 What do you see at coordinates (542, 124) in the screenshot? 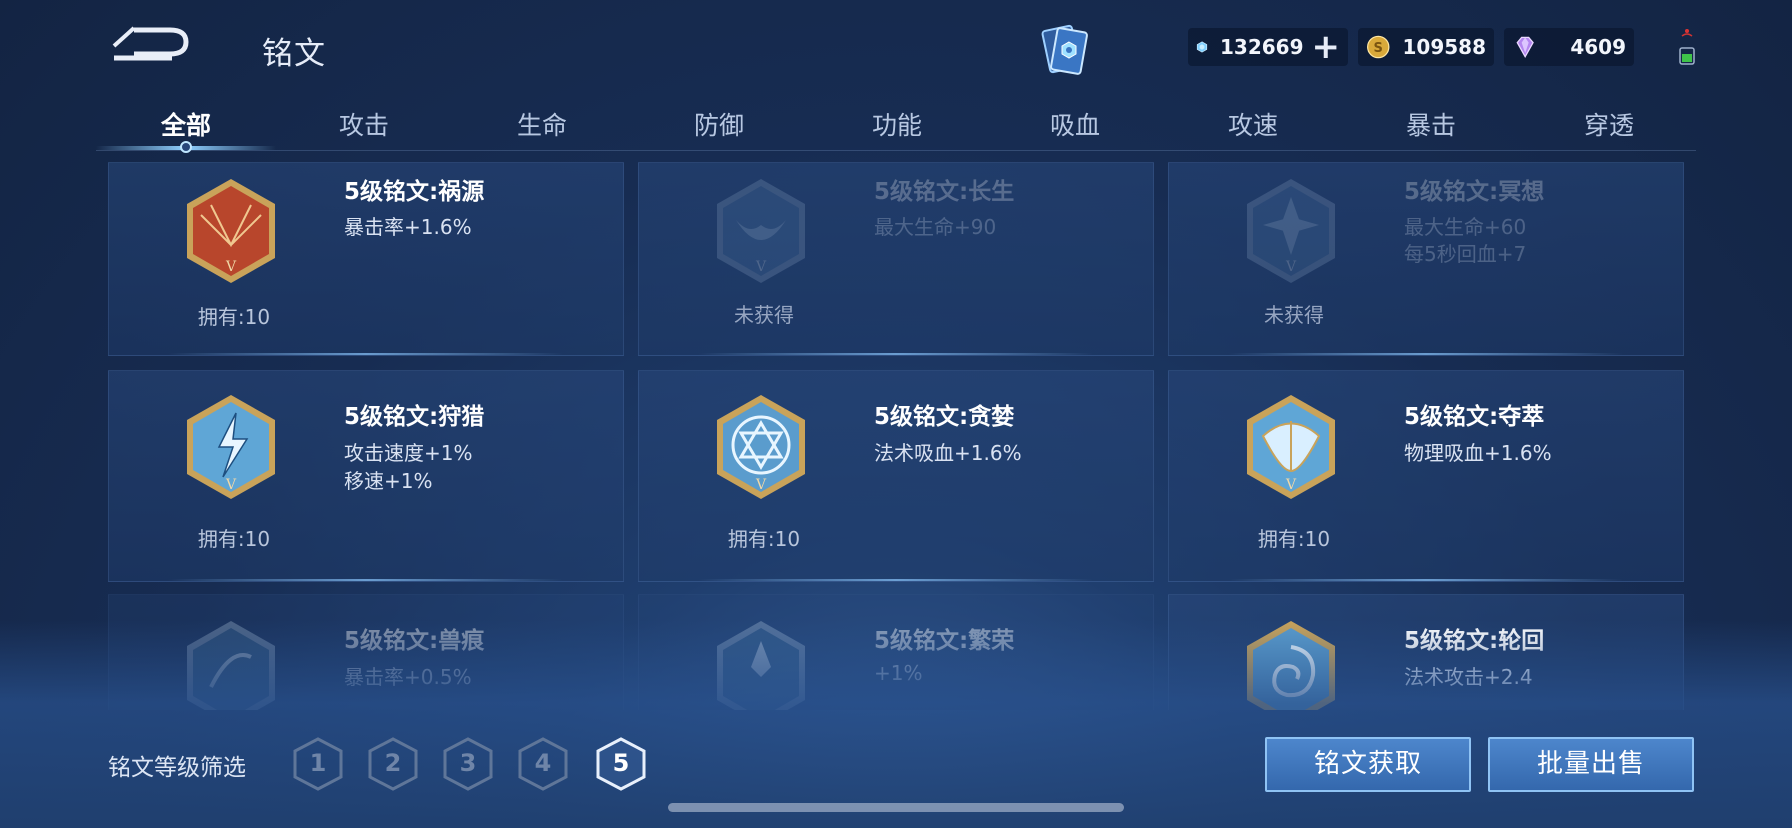
I see `tab-health: 生命` at bounding box center [542, 124].